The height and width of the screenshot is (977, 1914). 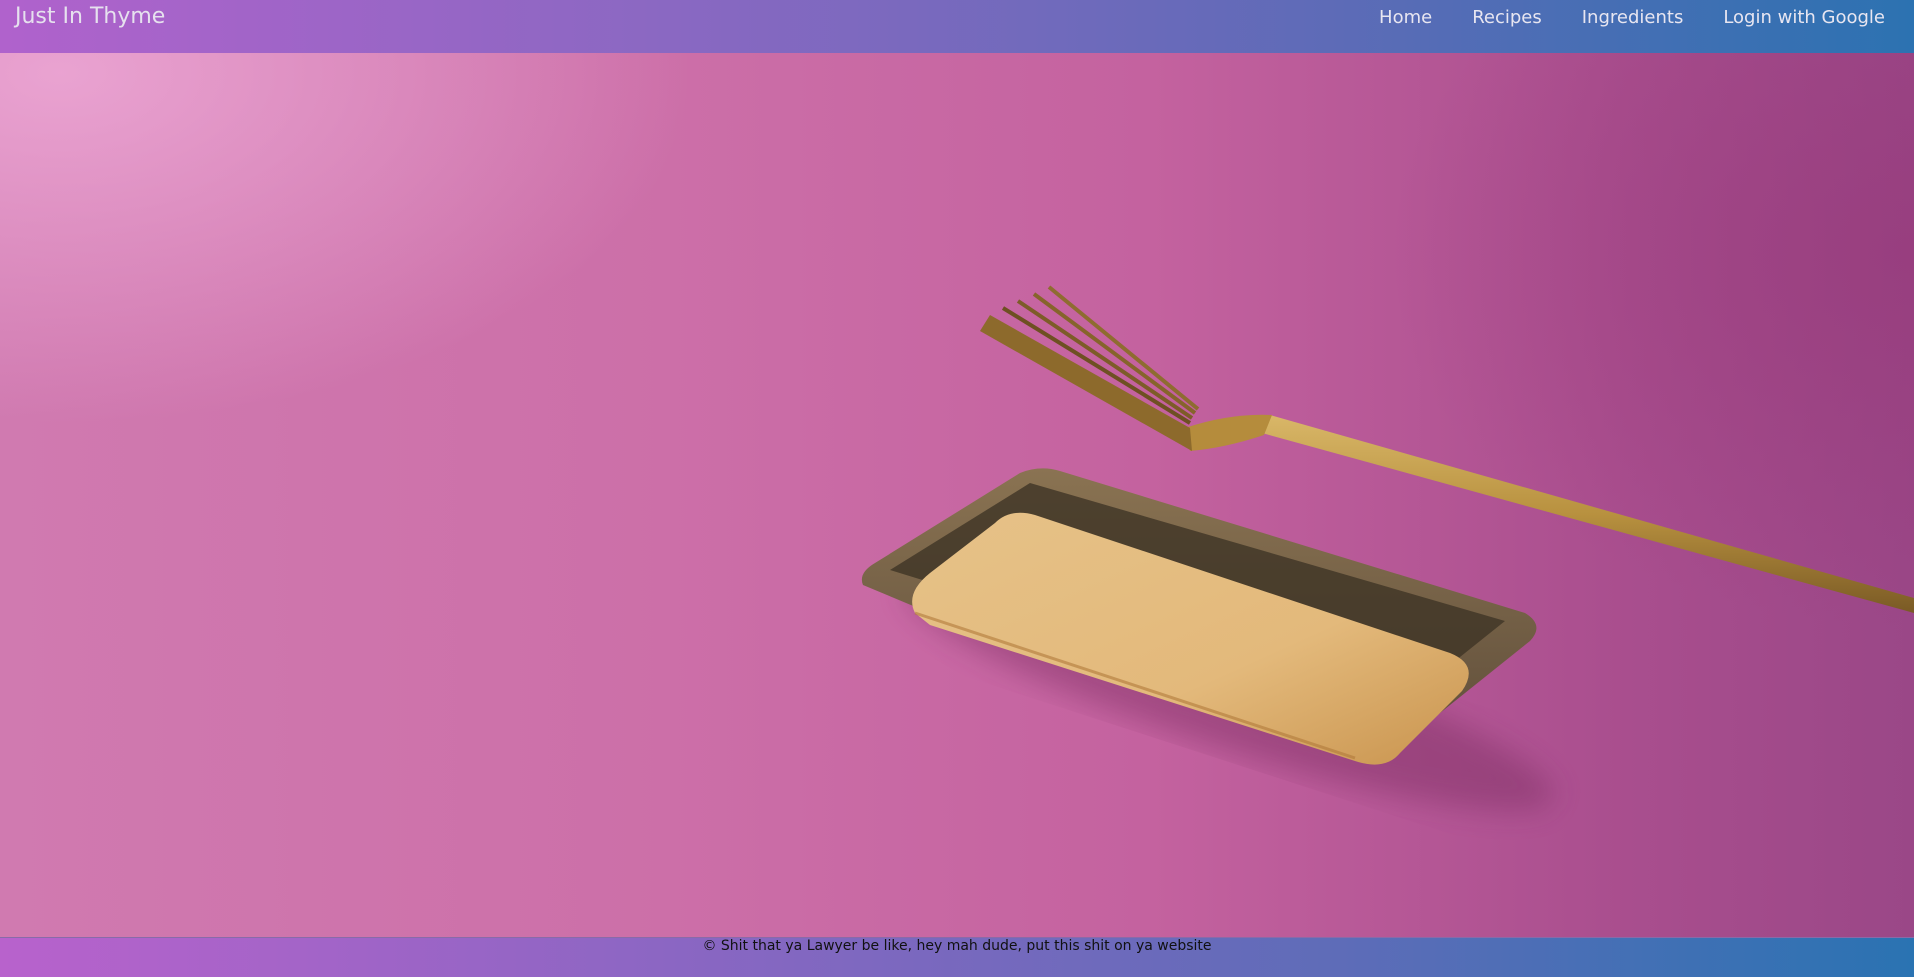 I want to click on nav-link-home: Home, so click(x=1405, y=17).